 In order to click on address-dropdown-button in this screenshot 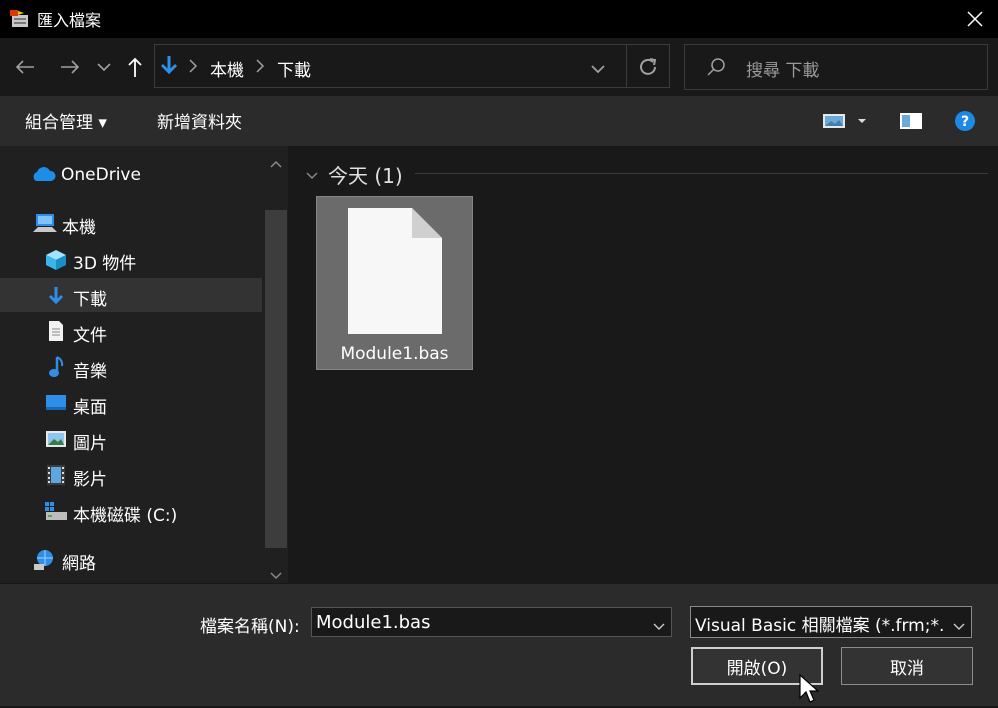, I will do `click(598, 69)`.